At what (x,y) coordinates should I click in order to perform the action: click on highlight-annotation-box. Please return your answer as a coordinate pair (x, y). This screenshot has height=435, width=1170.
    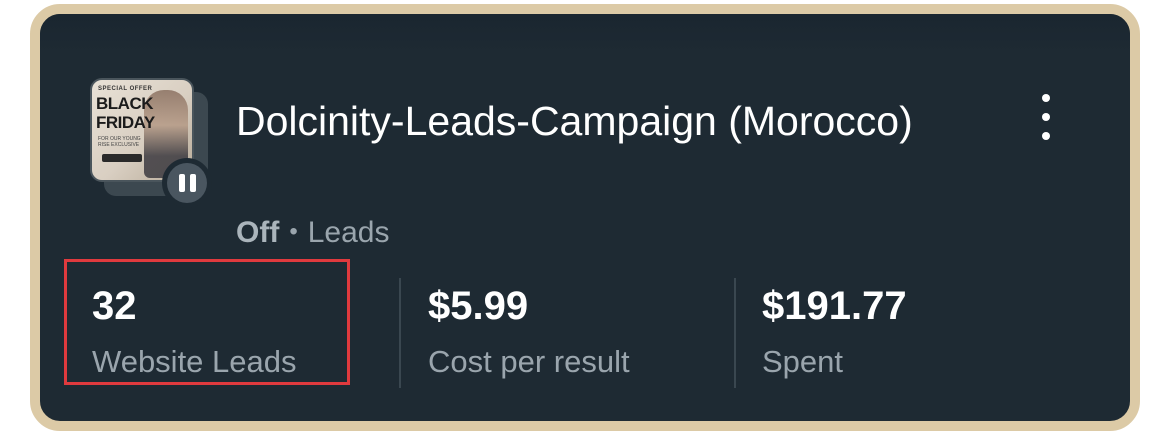
    Looking at the image, I should click on (207, 322).